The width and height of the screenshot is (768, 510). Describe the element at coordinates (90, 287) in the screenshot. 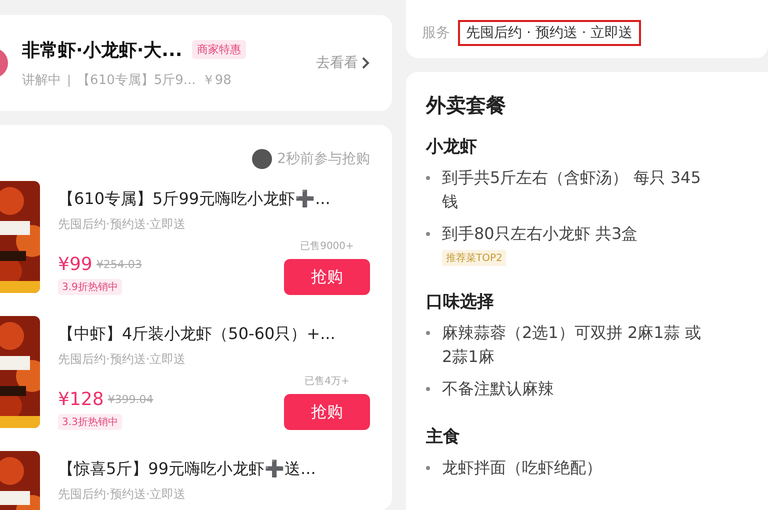

I see `discount-tag: 3.9折热销中` at that location.